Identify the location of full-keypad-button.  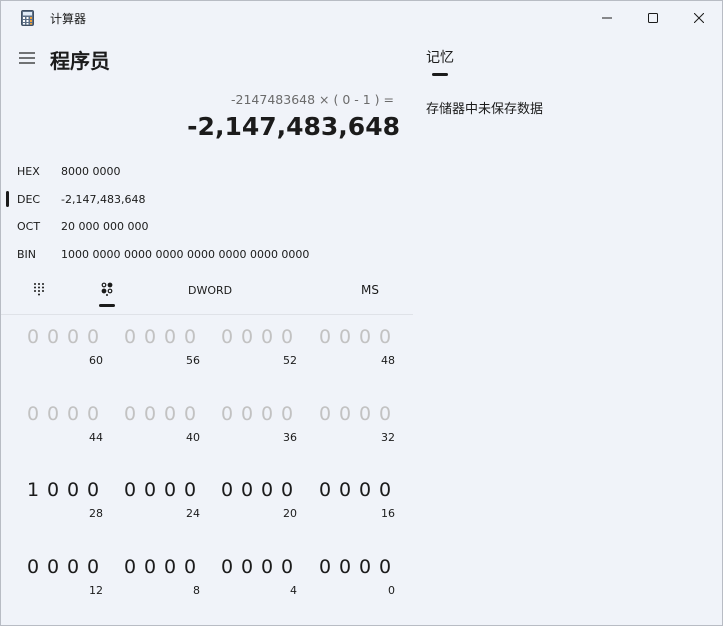
(39, 289).